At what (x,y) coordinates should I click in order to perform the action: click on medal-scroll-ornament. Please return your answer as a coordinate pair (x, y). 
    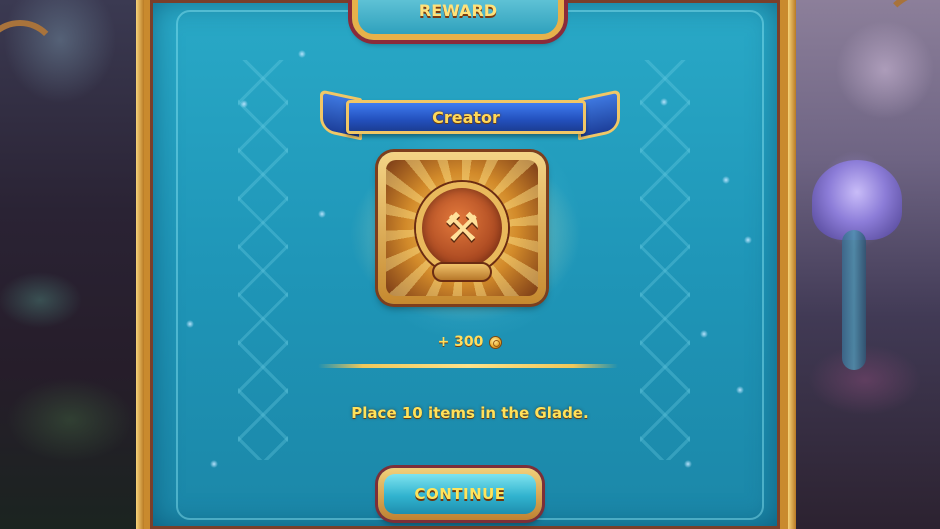
    Looking at the image, I should click on (462, 272).